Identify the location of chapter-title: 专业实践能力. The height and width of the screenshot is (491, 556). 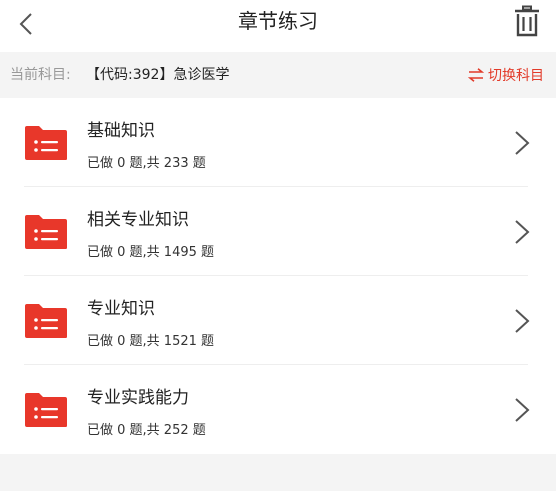
(138, 398).